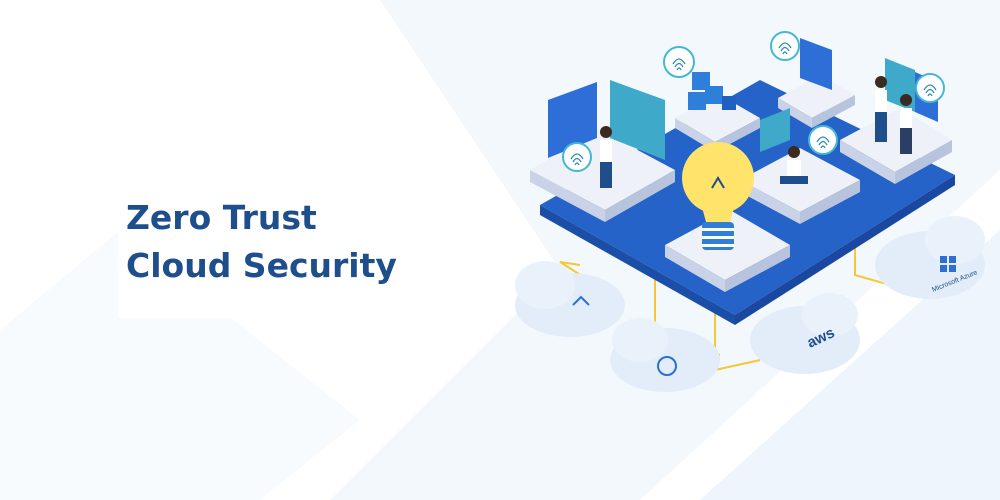 This screenshot has height=500, width=1000. I want to click on cloud-left, so click(570, 299).